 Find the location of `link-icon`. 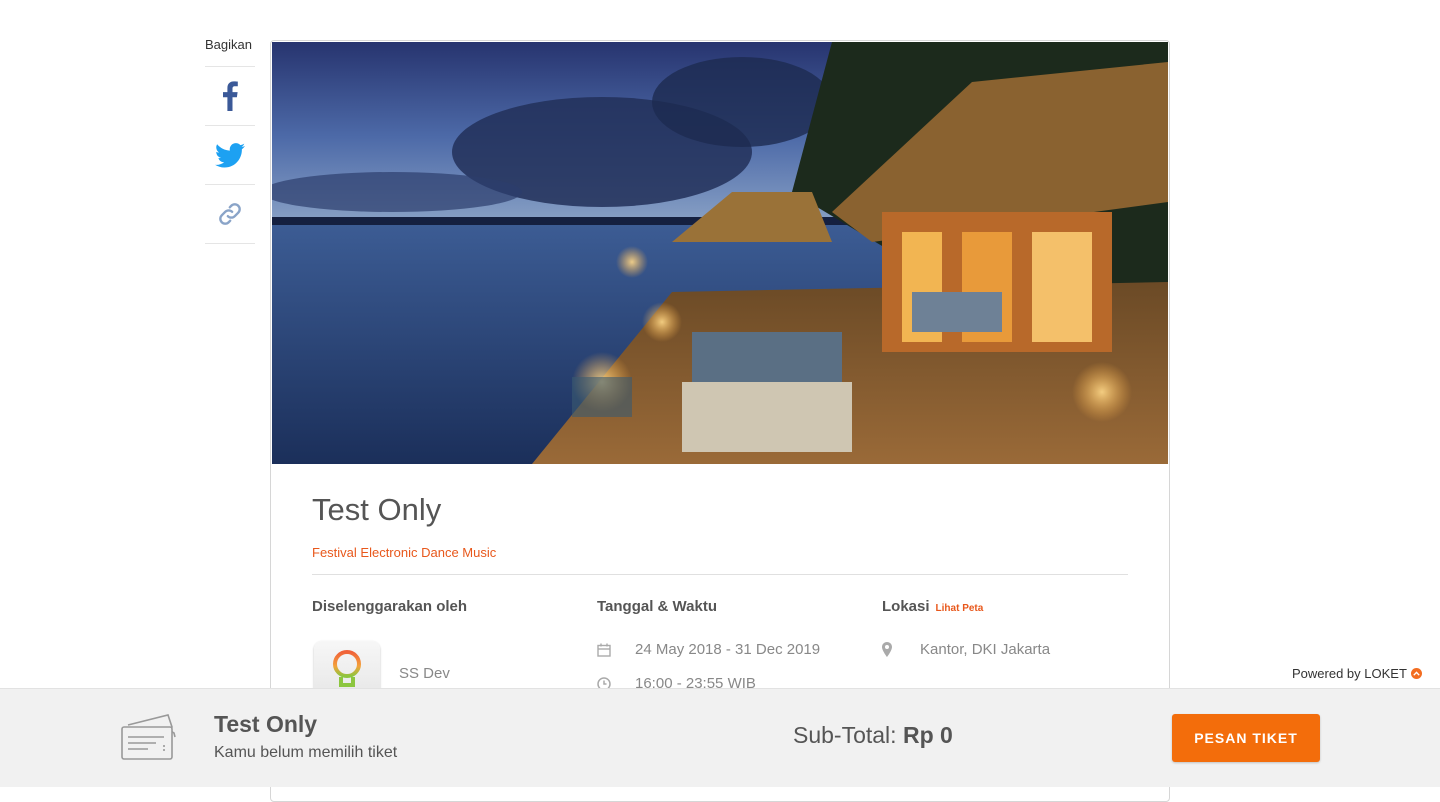

link-icon is located at coordinates (230, 214).